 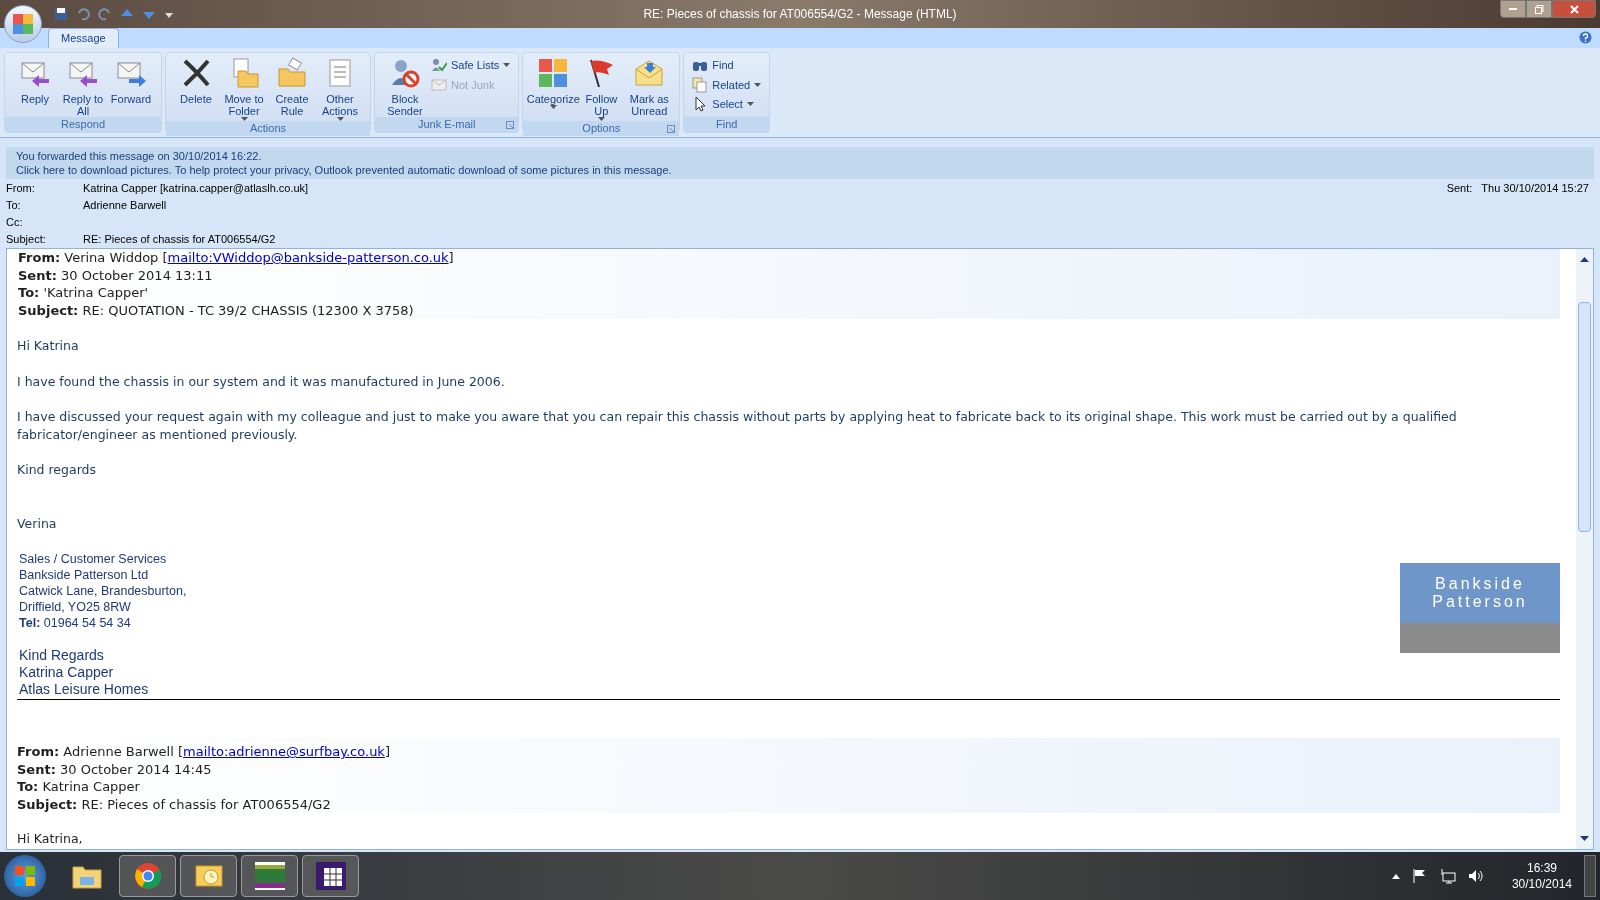 I want to click on up-arrow-icon, so click(x=1584, y=259).